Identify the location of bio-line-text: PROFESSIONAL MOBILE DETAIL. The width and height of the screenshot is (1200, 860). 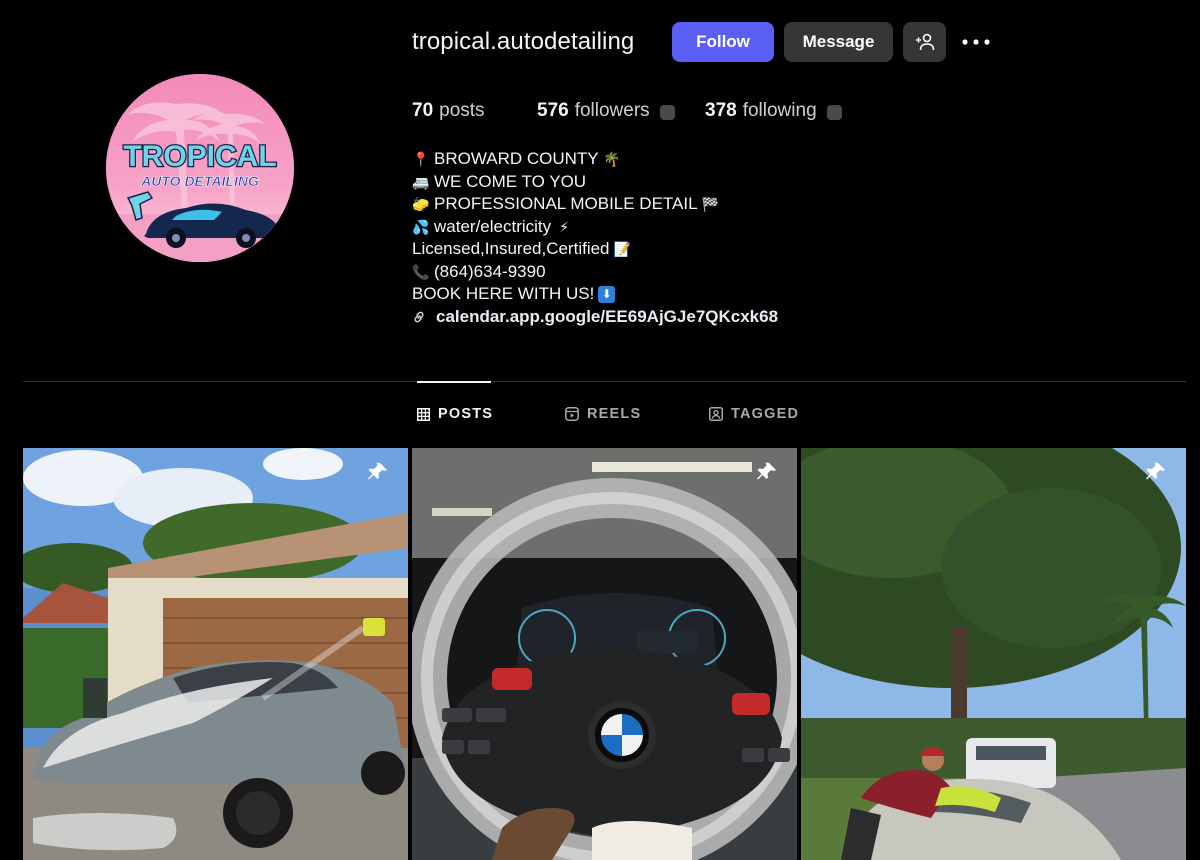
(566, 203).